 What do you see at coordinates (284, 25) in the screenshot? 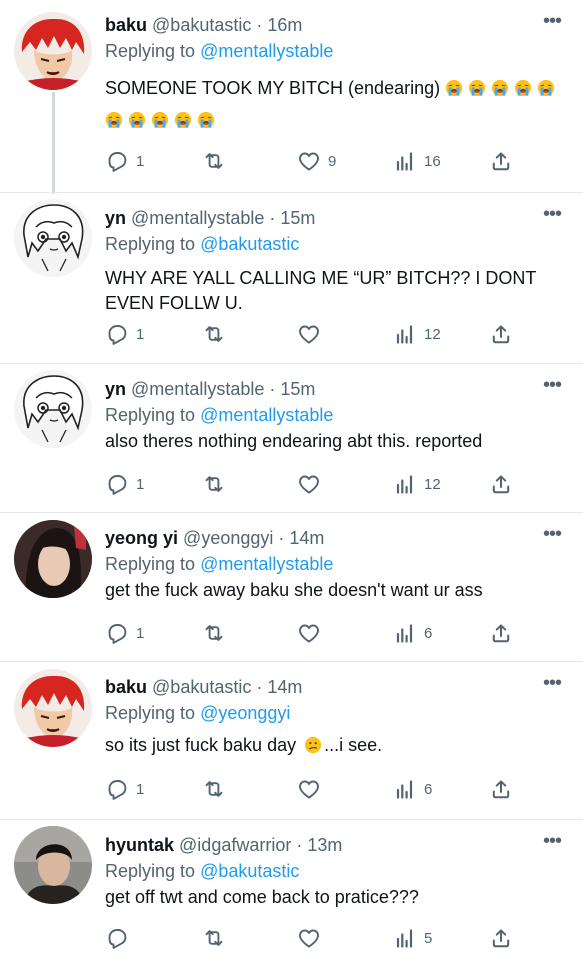
I see `timestamp: 16m` at bounding box center [284, 25].